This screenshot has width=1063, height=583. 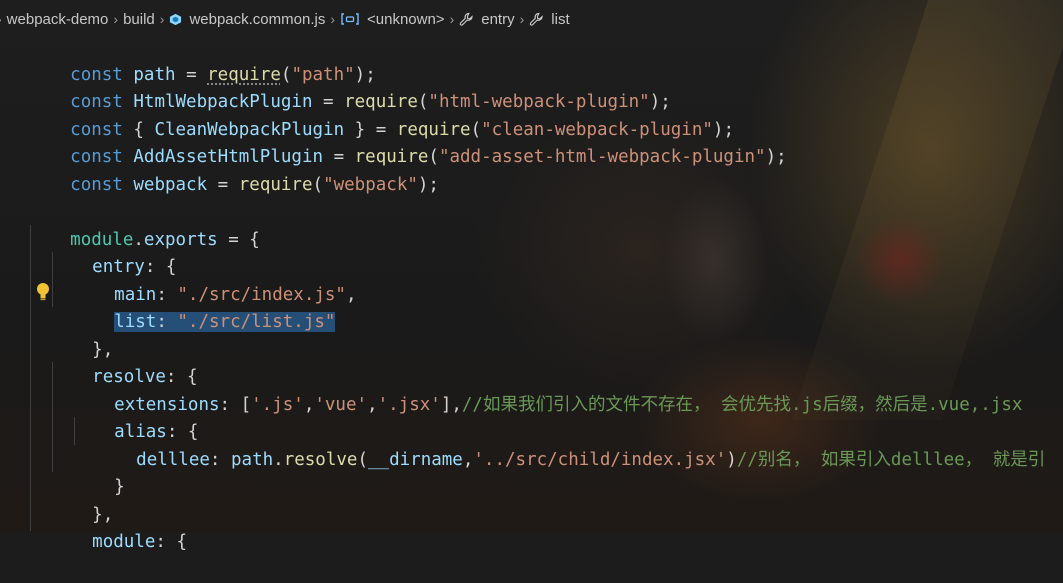 What do you see at coordinates (257, 19) in the screenshot?
I see `breadcrumb-label: webpack.common.js` at bounding box center [257, 19].